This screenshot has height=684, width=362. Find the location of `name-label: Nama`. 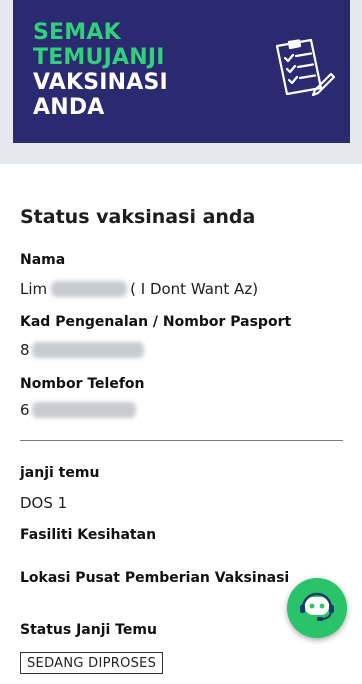

name-label: Nama is located at coordinates (43, 260).